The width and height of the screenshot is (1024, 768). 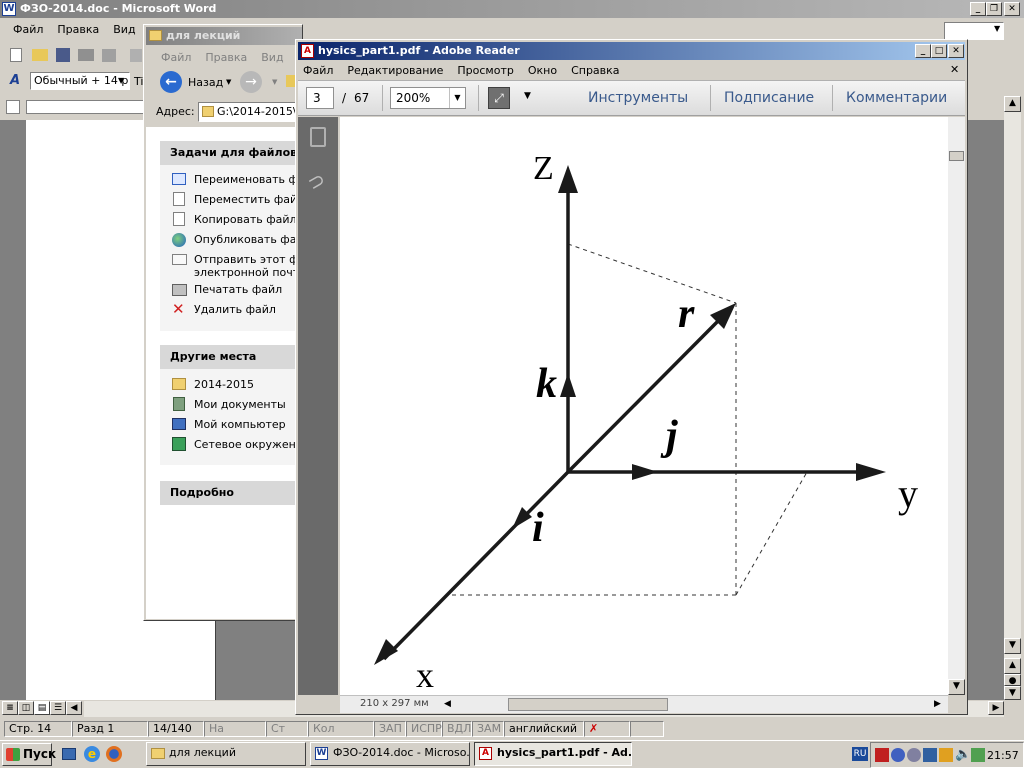 What do you see at coordinates (92, 754) in the screenshot?
I see `internet-explorer-icon: e` at bounding box center [92, 754].